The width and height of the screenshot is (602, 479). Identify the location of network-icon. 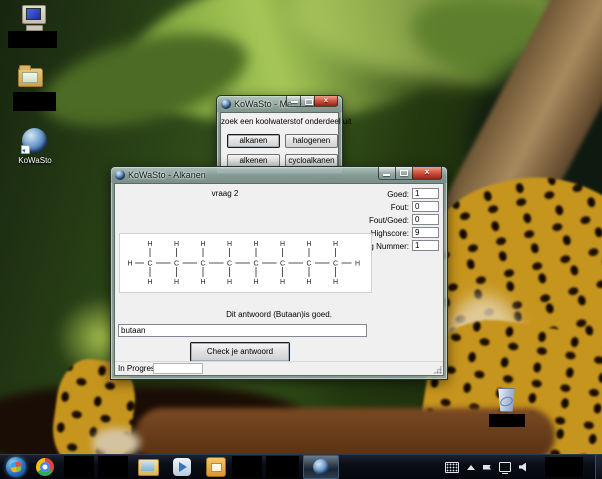
(505, 468).